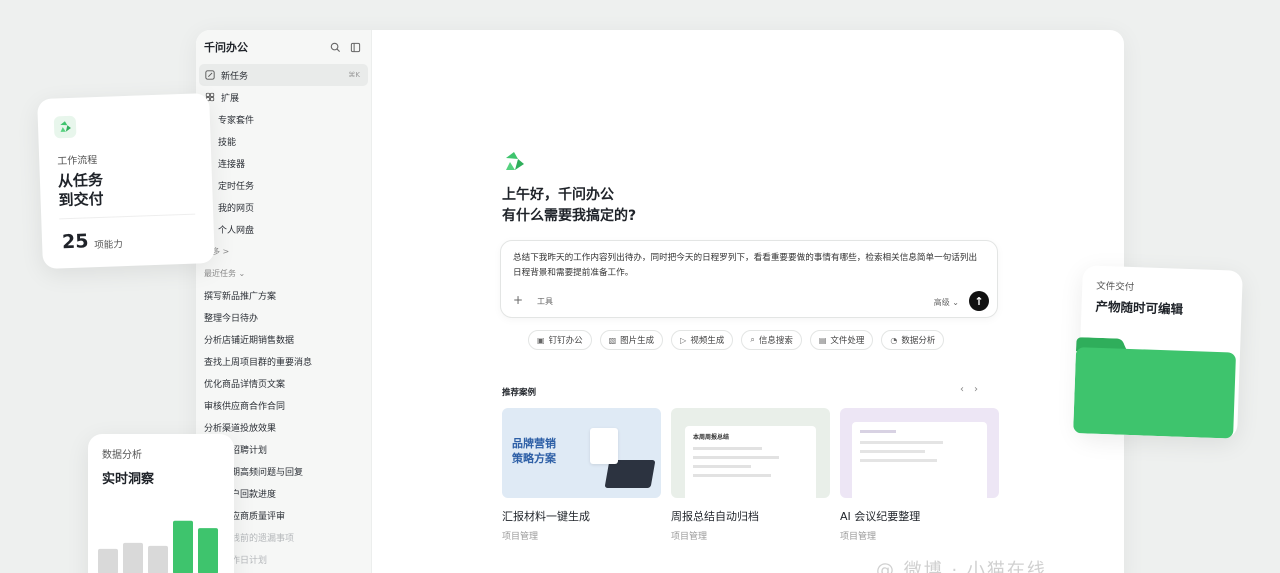 The image size is (1280, 573). What do you see at coordinates (541, 340) in the screenshot?
I see `dingtalk-icon: ▣` at bounding box center [541, 340].